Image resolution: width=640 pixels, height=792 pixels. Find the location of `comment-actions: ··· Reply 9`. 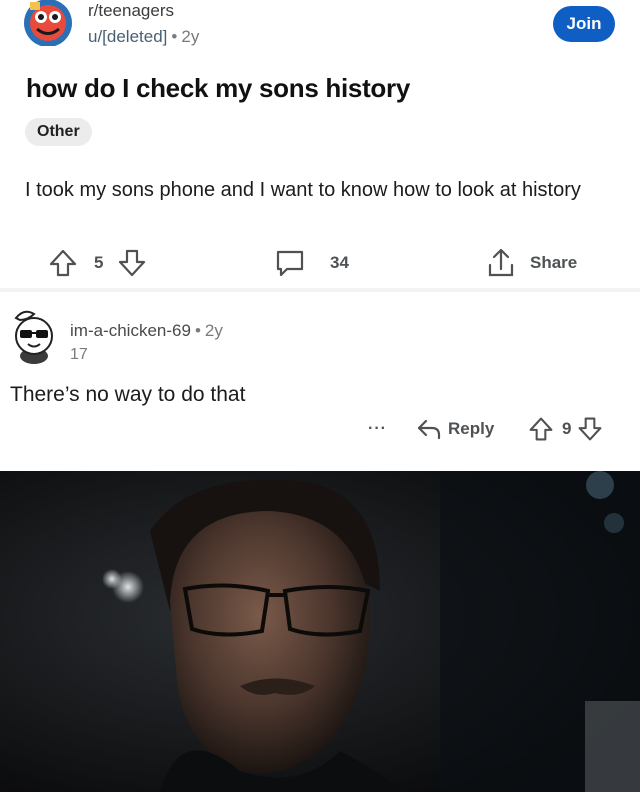

comment-actions: ··· Reply 9 is located at coordinates (320, 431).